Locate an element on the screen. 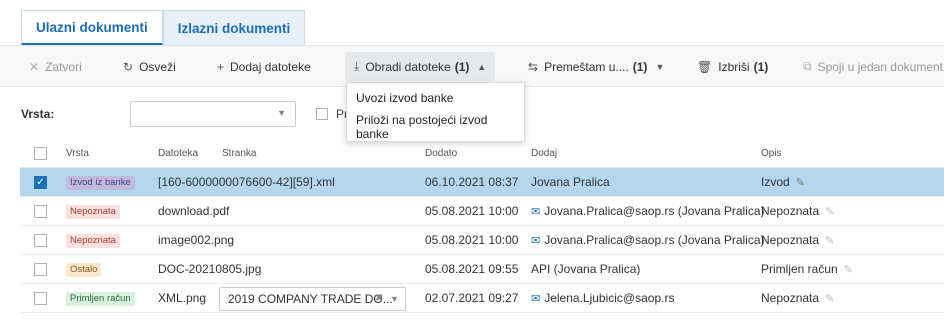  vrsta-cell: Izvod iz banke is located at coordinates (100, 182).